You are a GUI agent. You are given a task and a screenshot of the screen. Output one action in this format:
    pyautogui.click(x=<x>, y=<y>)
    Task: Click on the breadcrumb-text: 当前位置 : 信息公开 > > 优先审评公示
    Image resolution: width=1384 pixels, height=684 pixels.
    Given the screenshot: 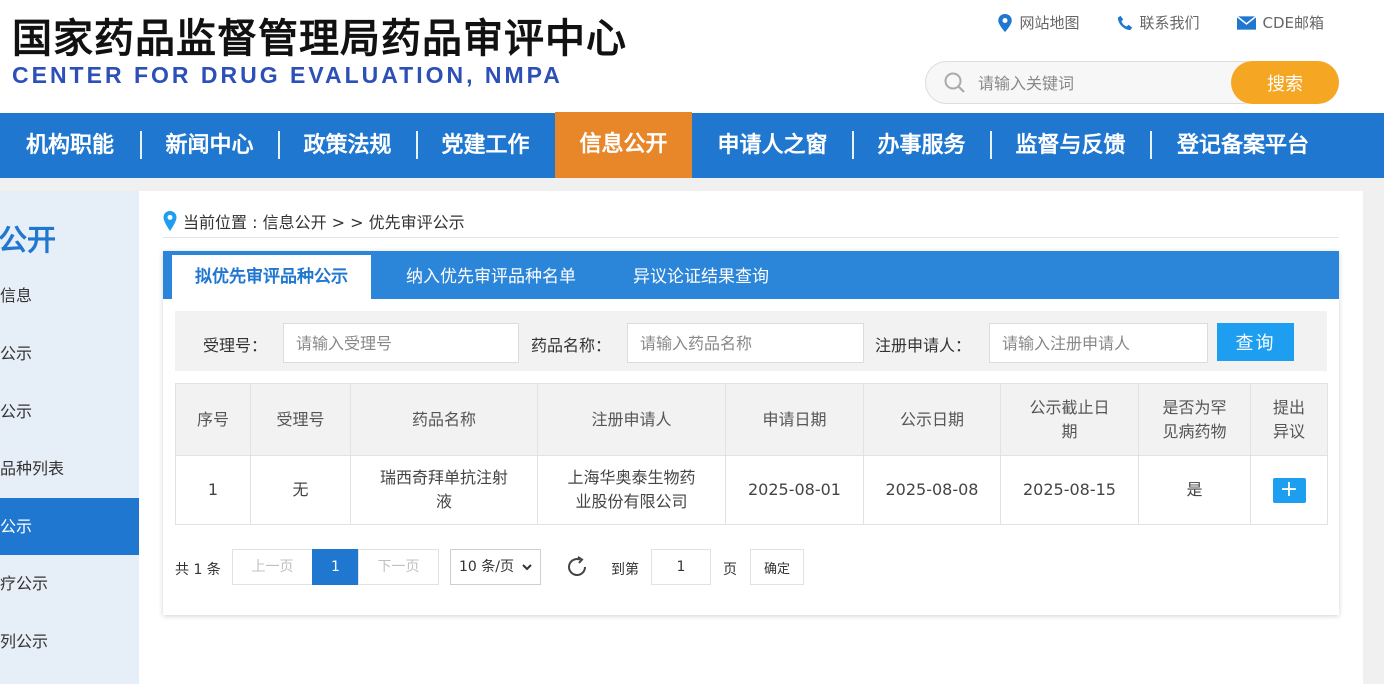 What is the action you would take?
    pyautogui.click(x=324, y=222)
    